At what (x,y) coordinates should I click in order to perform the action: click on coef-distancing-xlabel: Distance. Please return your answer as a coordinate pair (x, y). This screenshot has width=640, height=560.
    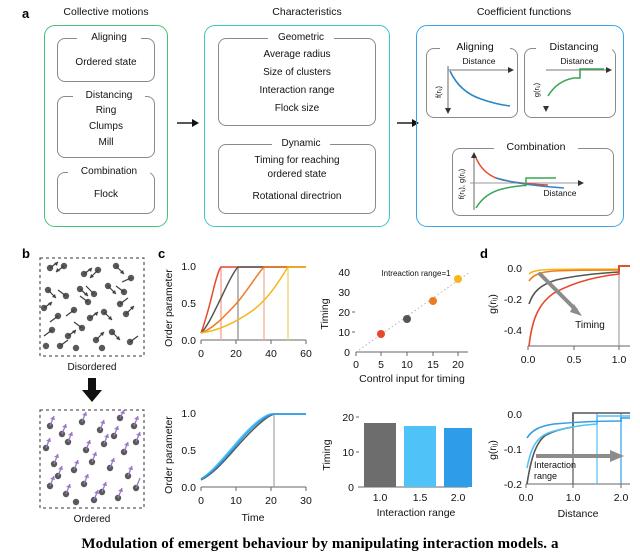
    Looking at the image, I should click on (576, 61).